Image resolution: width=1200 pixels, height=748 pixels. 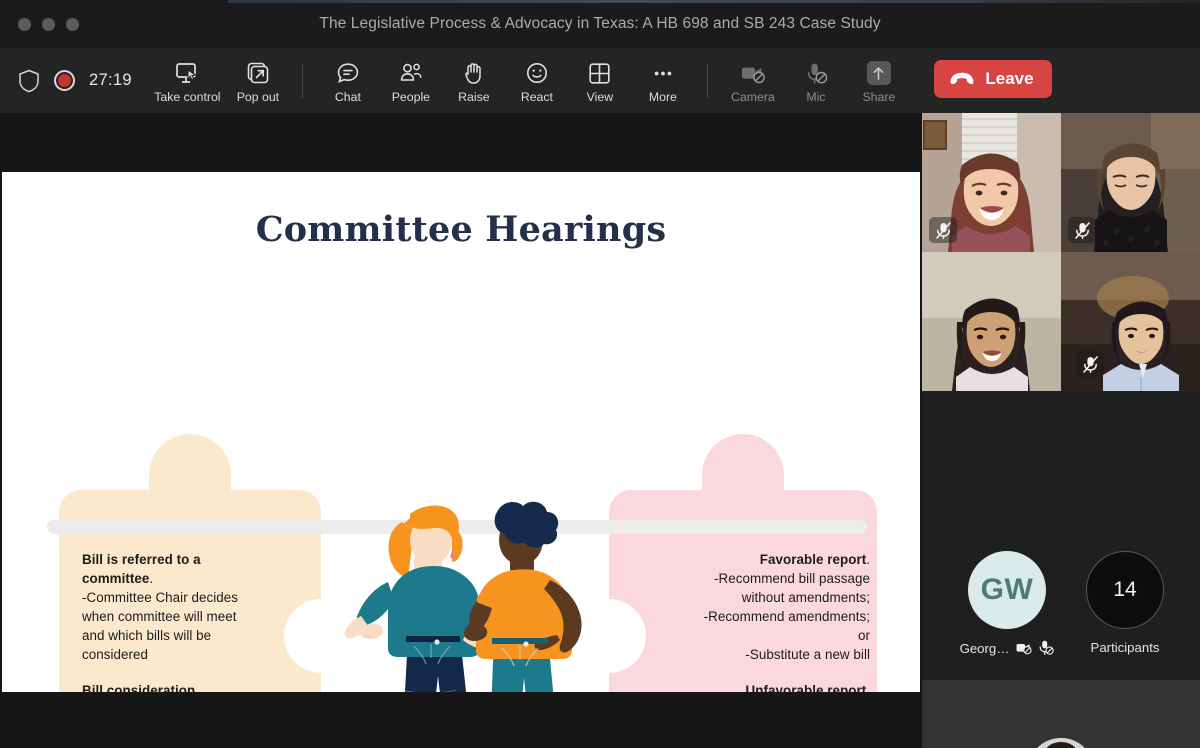 What do you see at coordinates (147, 636) in the screenshot?
I see `paragraph-line: and which bills will be` at bounding box center [147, 636].